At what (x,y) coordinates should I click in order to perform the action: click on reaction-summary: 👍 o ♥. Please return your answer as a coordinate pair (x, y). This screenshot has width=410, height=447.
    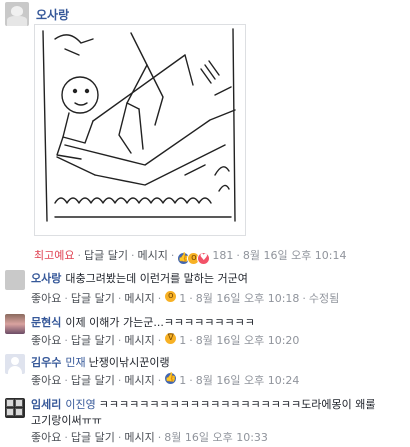
    Looking at the image, I should click on (194, 259).